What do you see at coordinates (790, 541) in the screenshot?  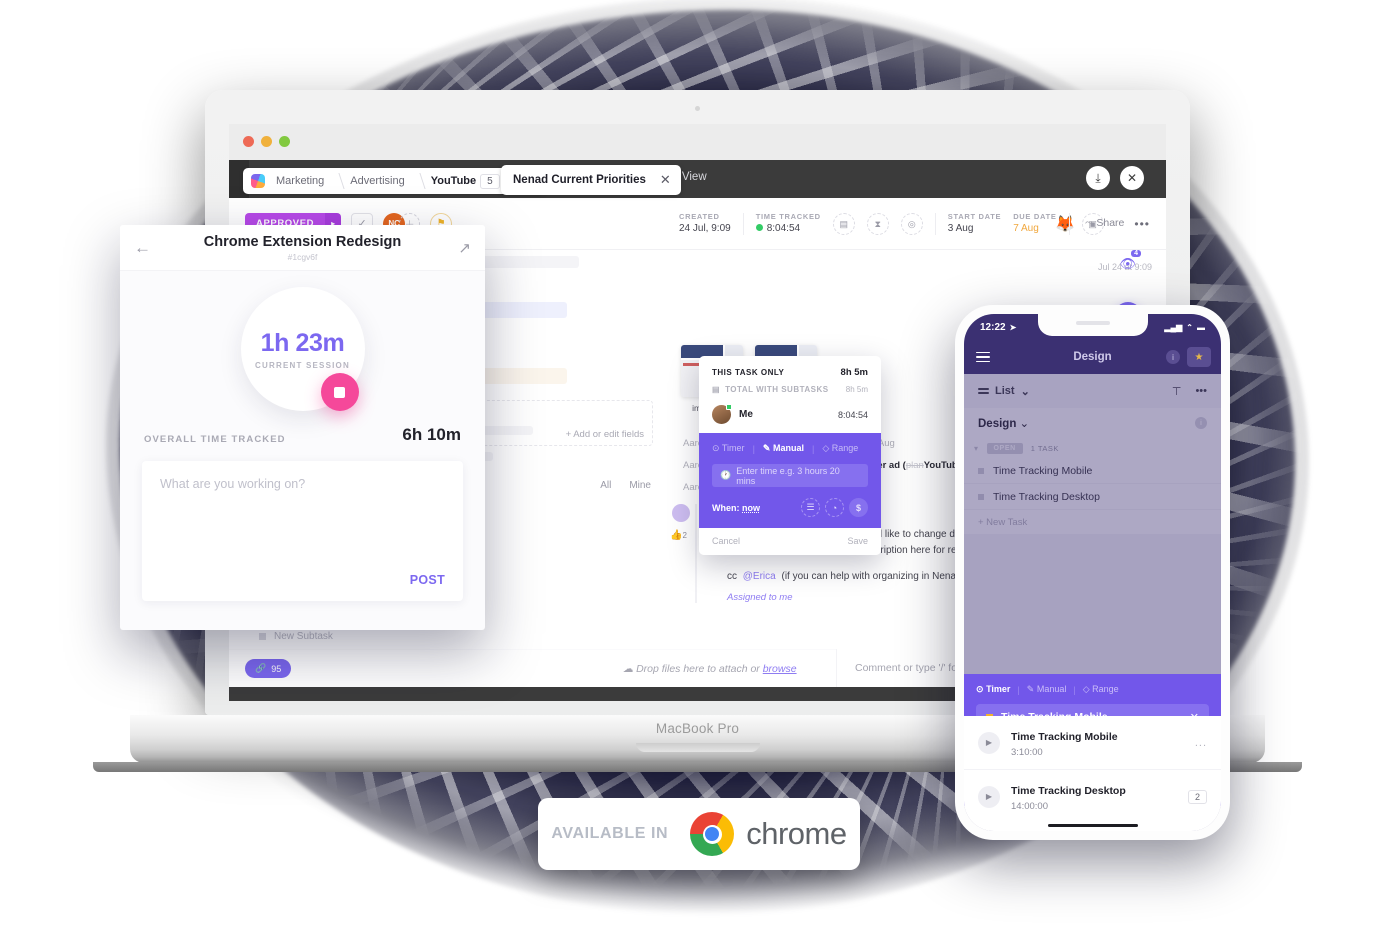 I see `popover-footer: Cancel Save` at bounding box center [790, 541].